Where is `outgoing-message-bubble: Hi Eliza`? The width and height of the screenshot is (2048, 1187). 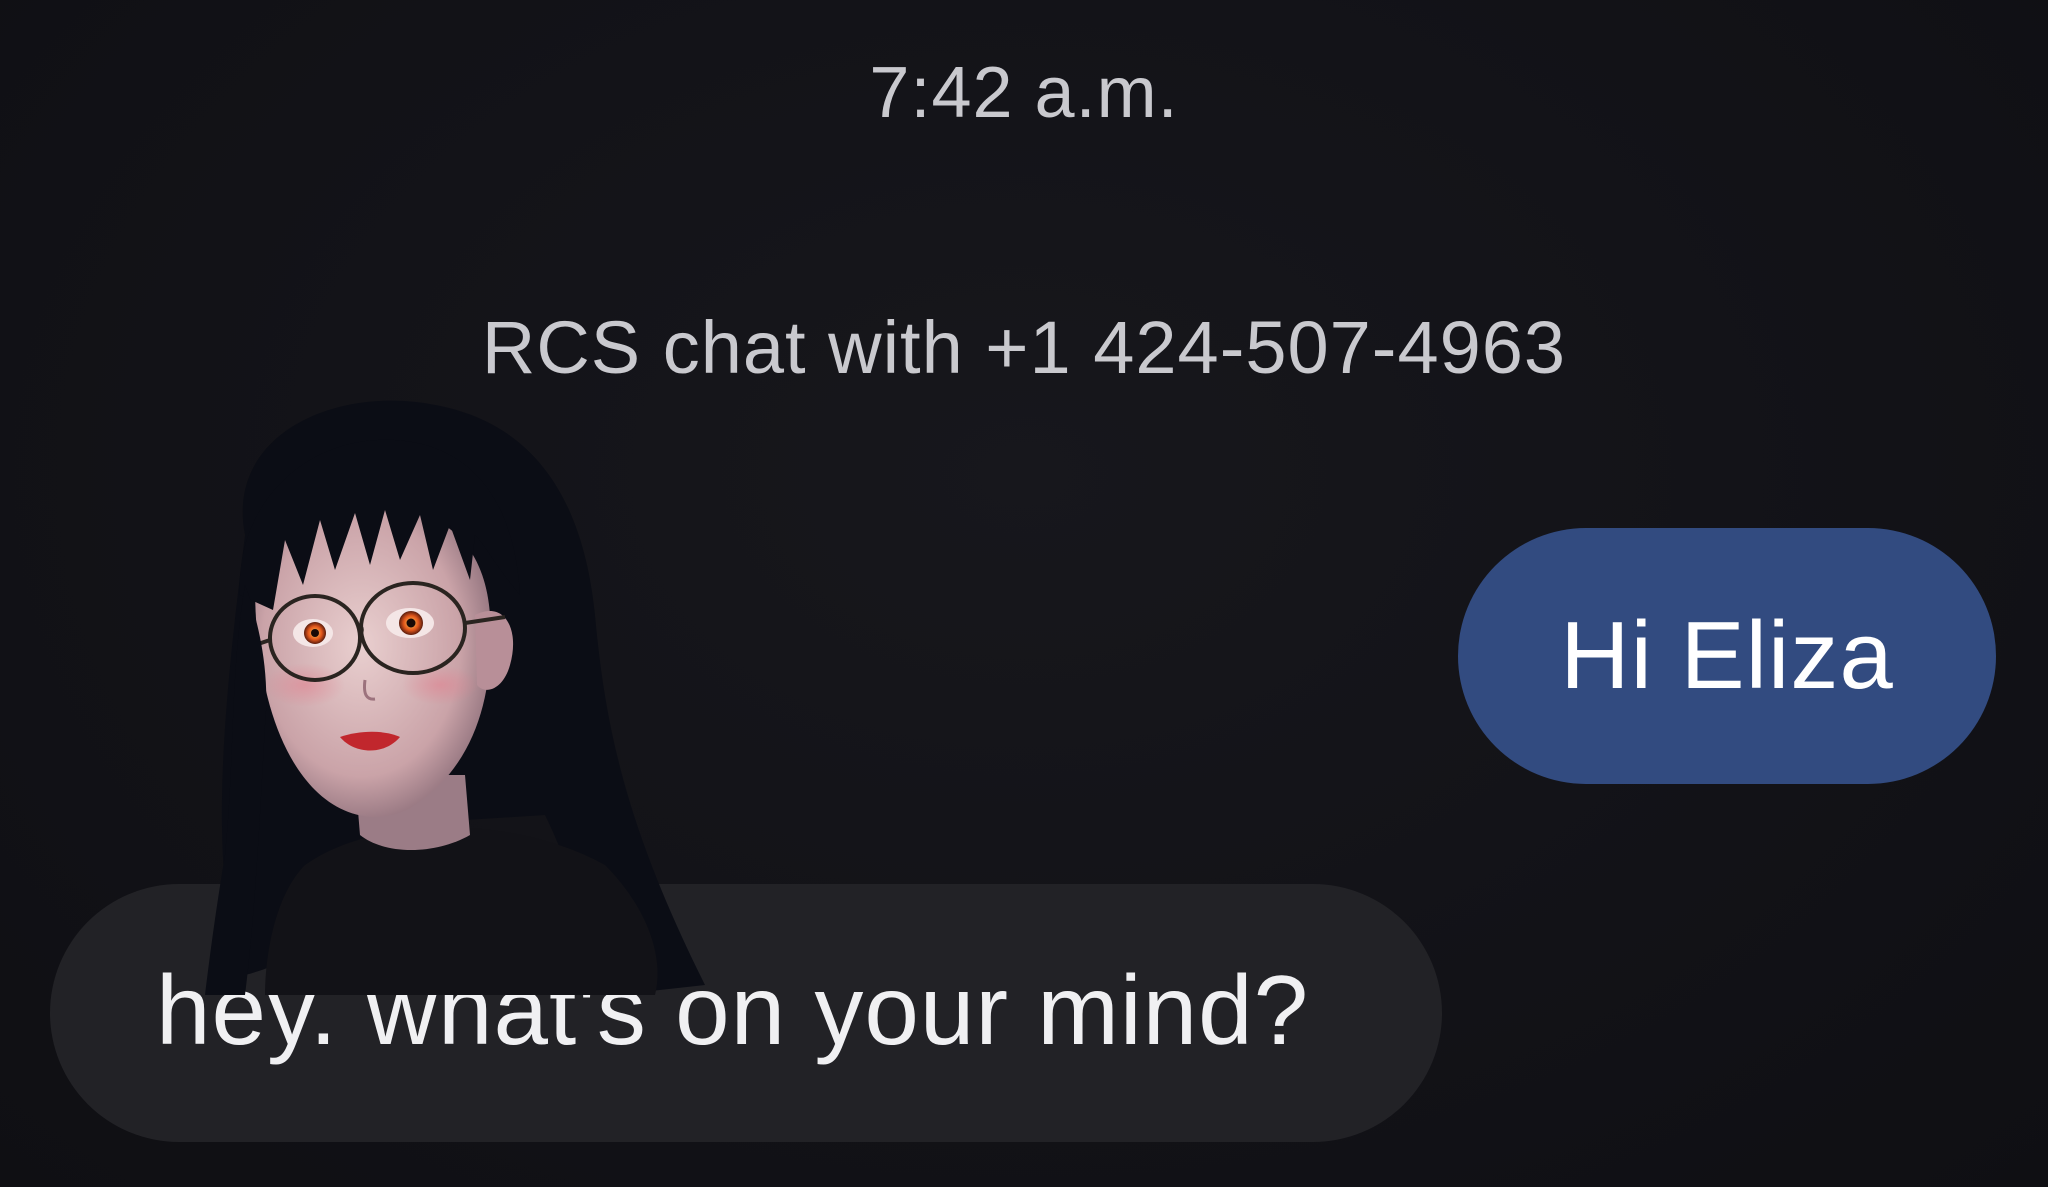
outgoing-message-bubble: Hi Eliza is located at coordinates (1727, 656).